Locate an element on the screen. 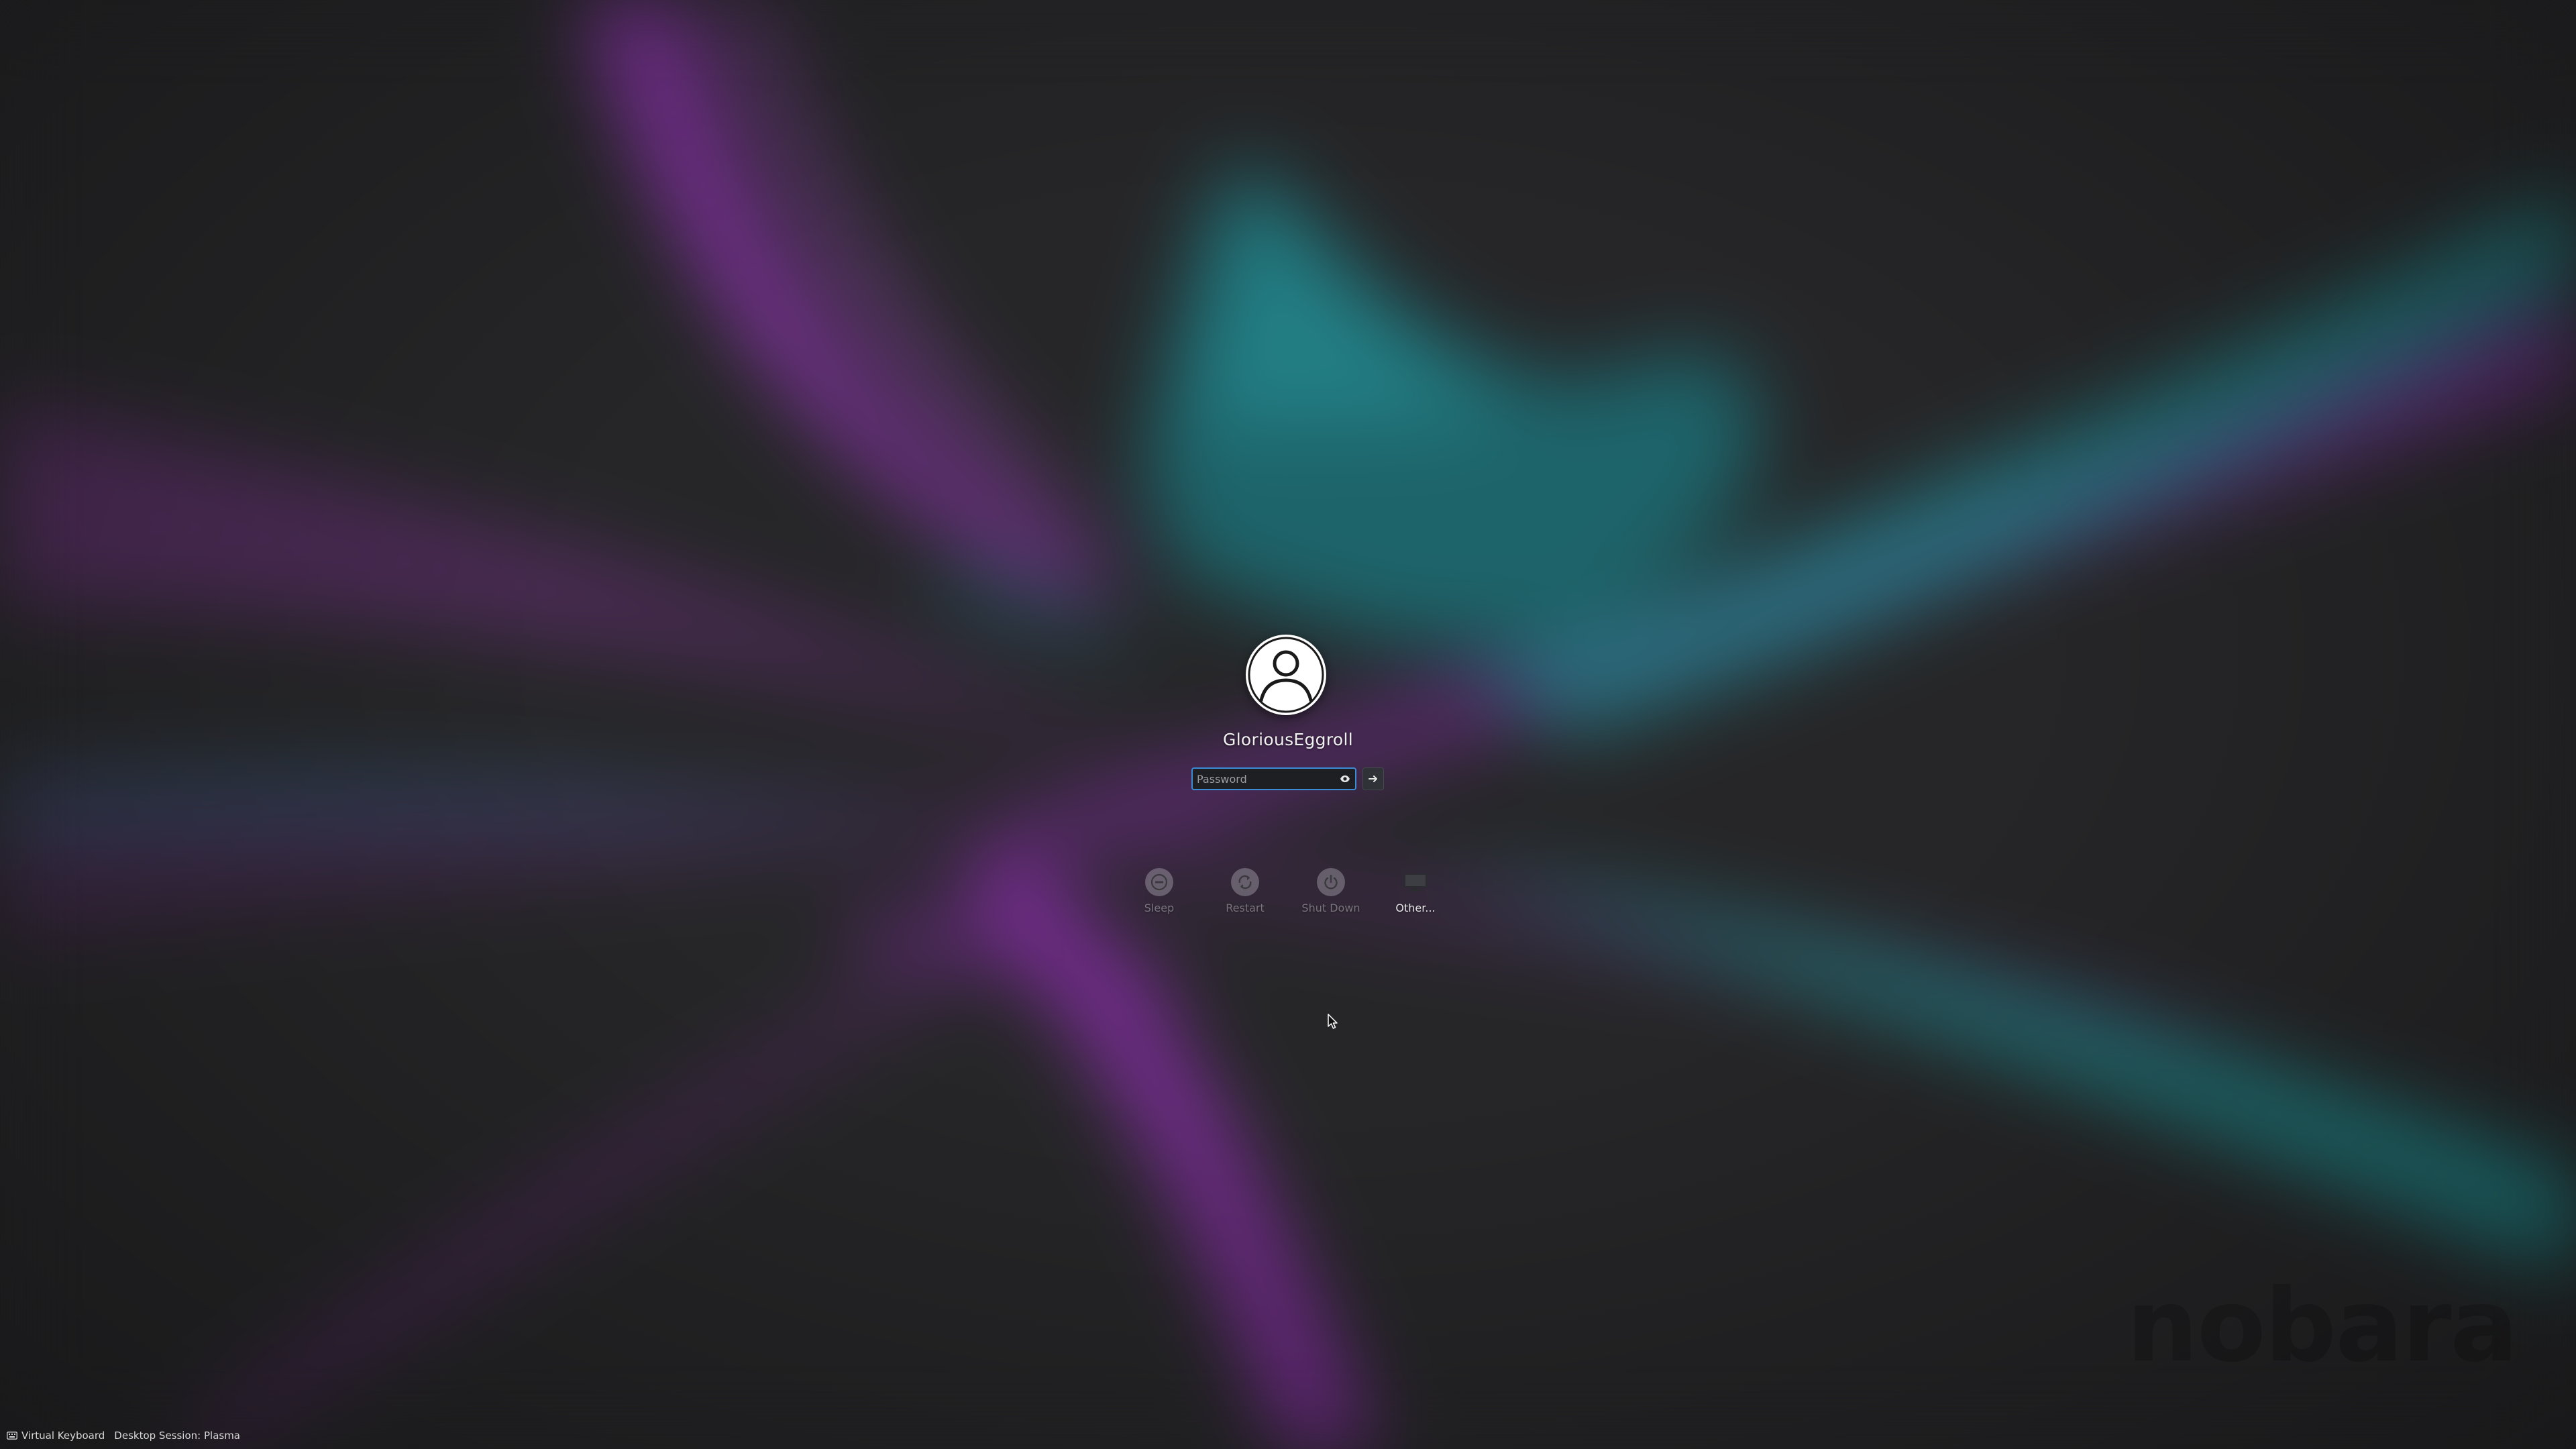  distro-watermark: nobara is located at coordinates (2322, 1326).